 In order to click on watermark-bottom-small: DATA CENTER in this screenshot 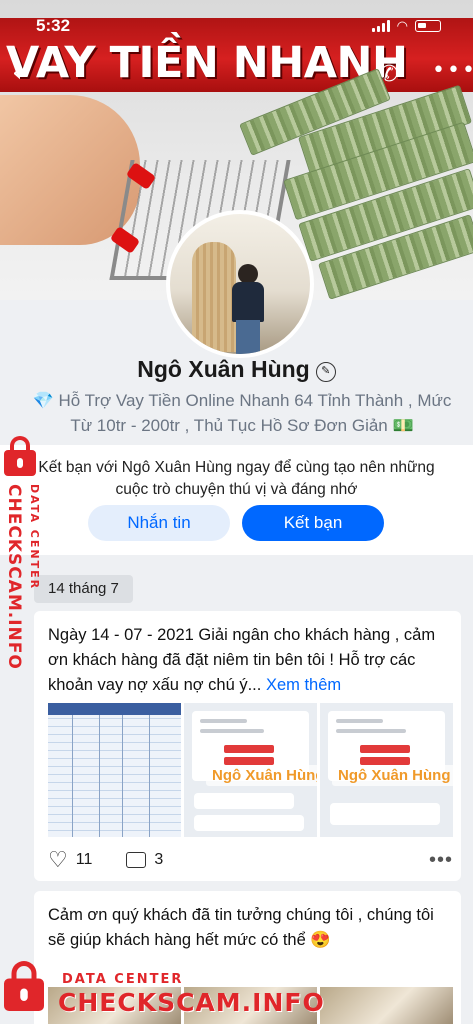, I will do `click(123, 979)`.